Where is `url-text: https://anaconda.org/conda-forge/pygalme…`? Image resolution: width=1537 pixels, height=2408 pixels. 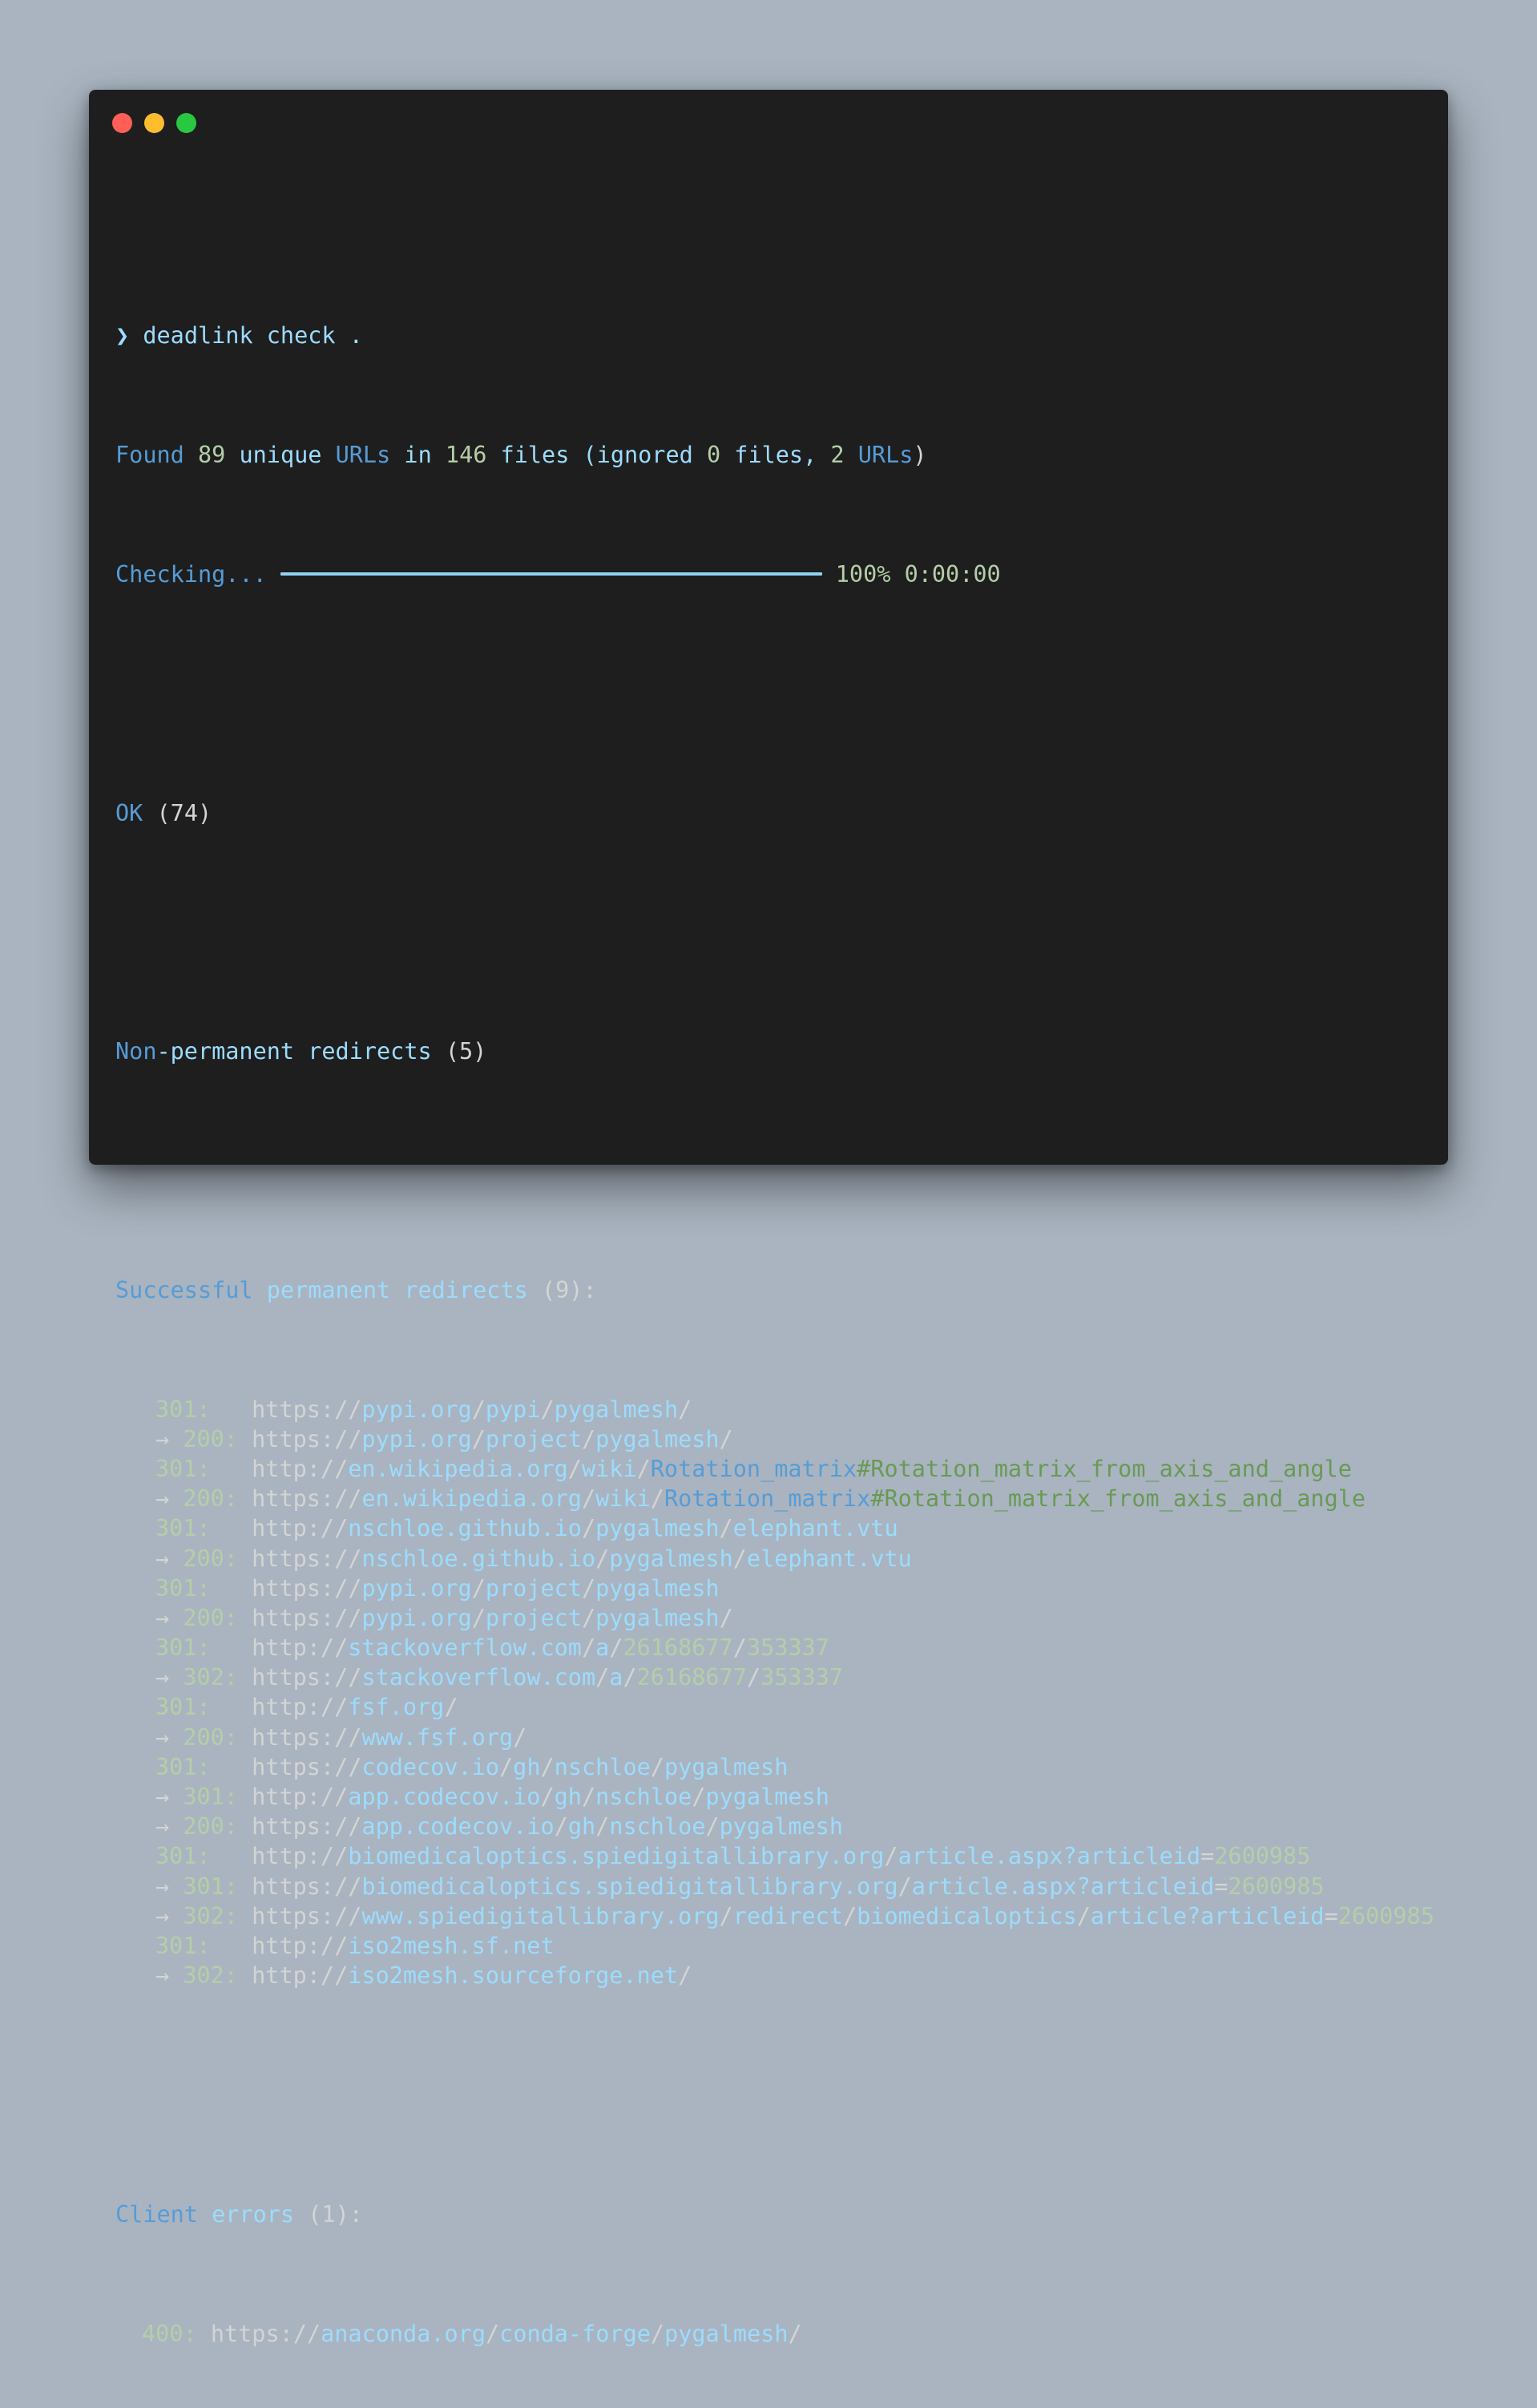 url-text: https://anaconda.org/conda-forge/pygalme… is located at coordinates (506, 2334).